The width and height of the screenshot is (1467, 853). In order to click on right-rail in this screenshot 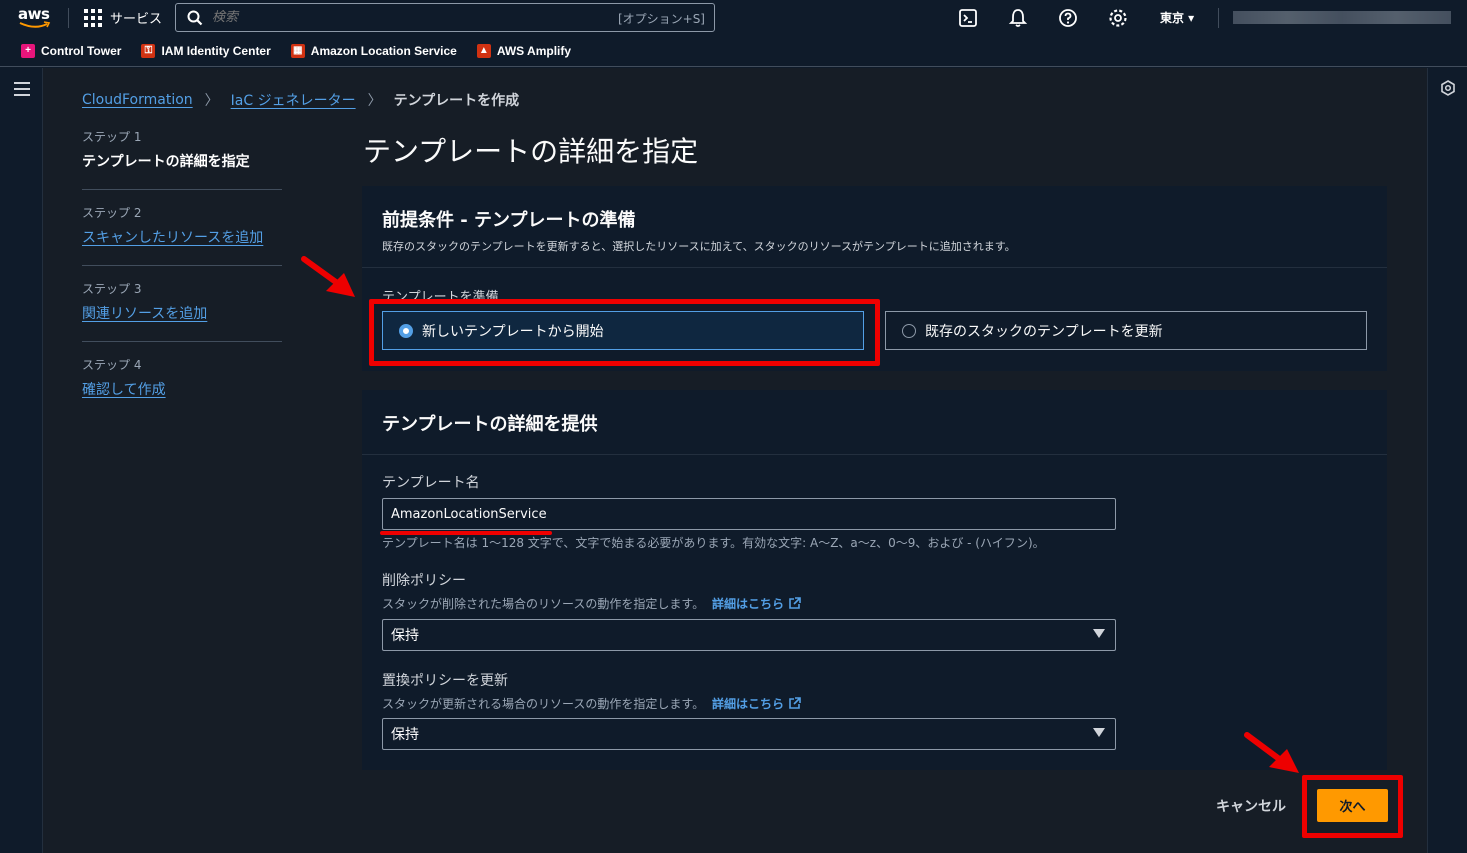, I will do `click(1447, 460)`.